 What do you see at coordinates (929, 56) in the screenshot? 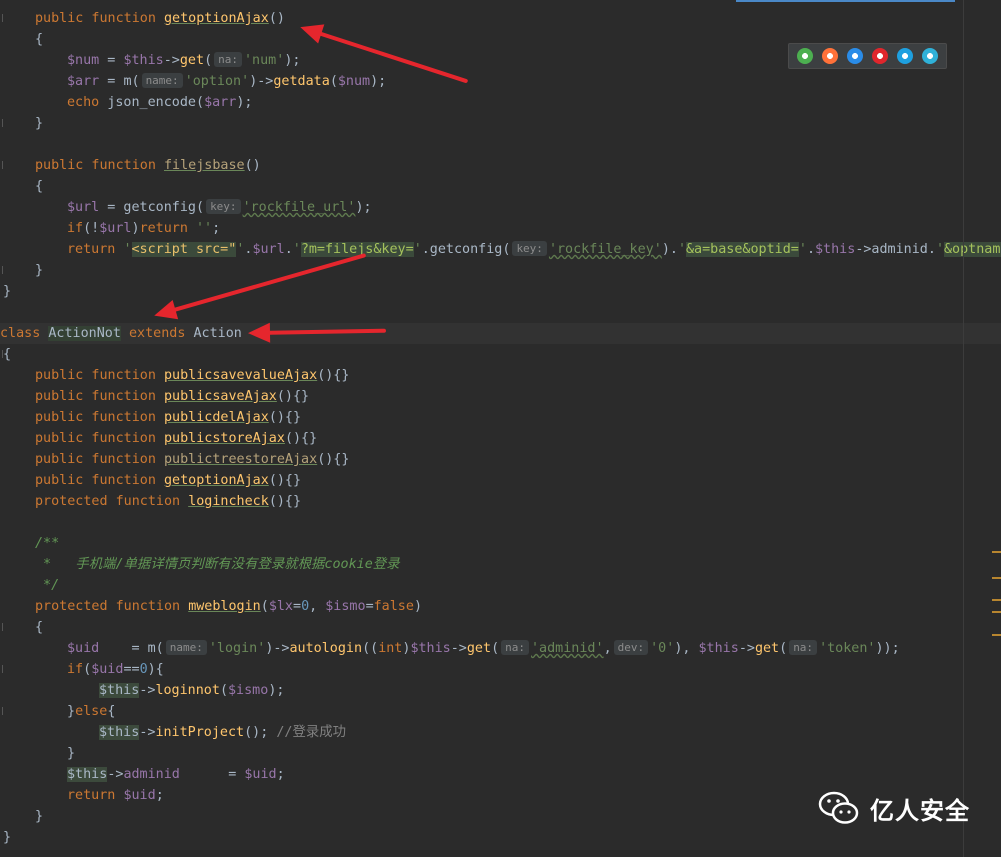
I see `edge-icon` at bounding box center [929, 56].